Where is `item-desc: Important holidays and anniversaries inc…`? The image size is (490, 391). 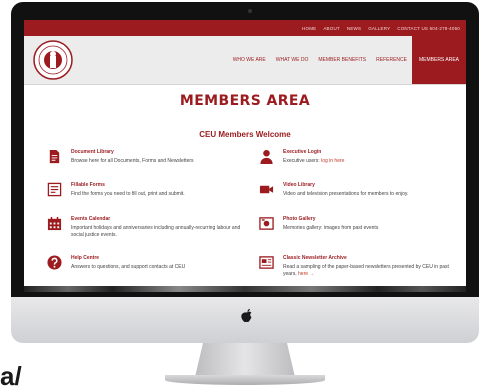
item-desc: Important holidays and anniversaries inc… is located at coordinates (156, 231).